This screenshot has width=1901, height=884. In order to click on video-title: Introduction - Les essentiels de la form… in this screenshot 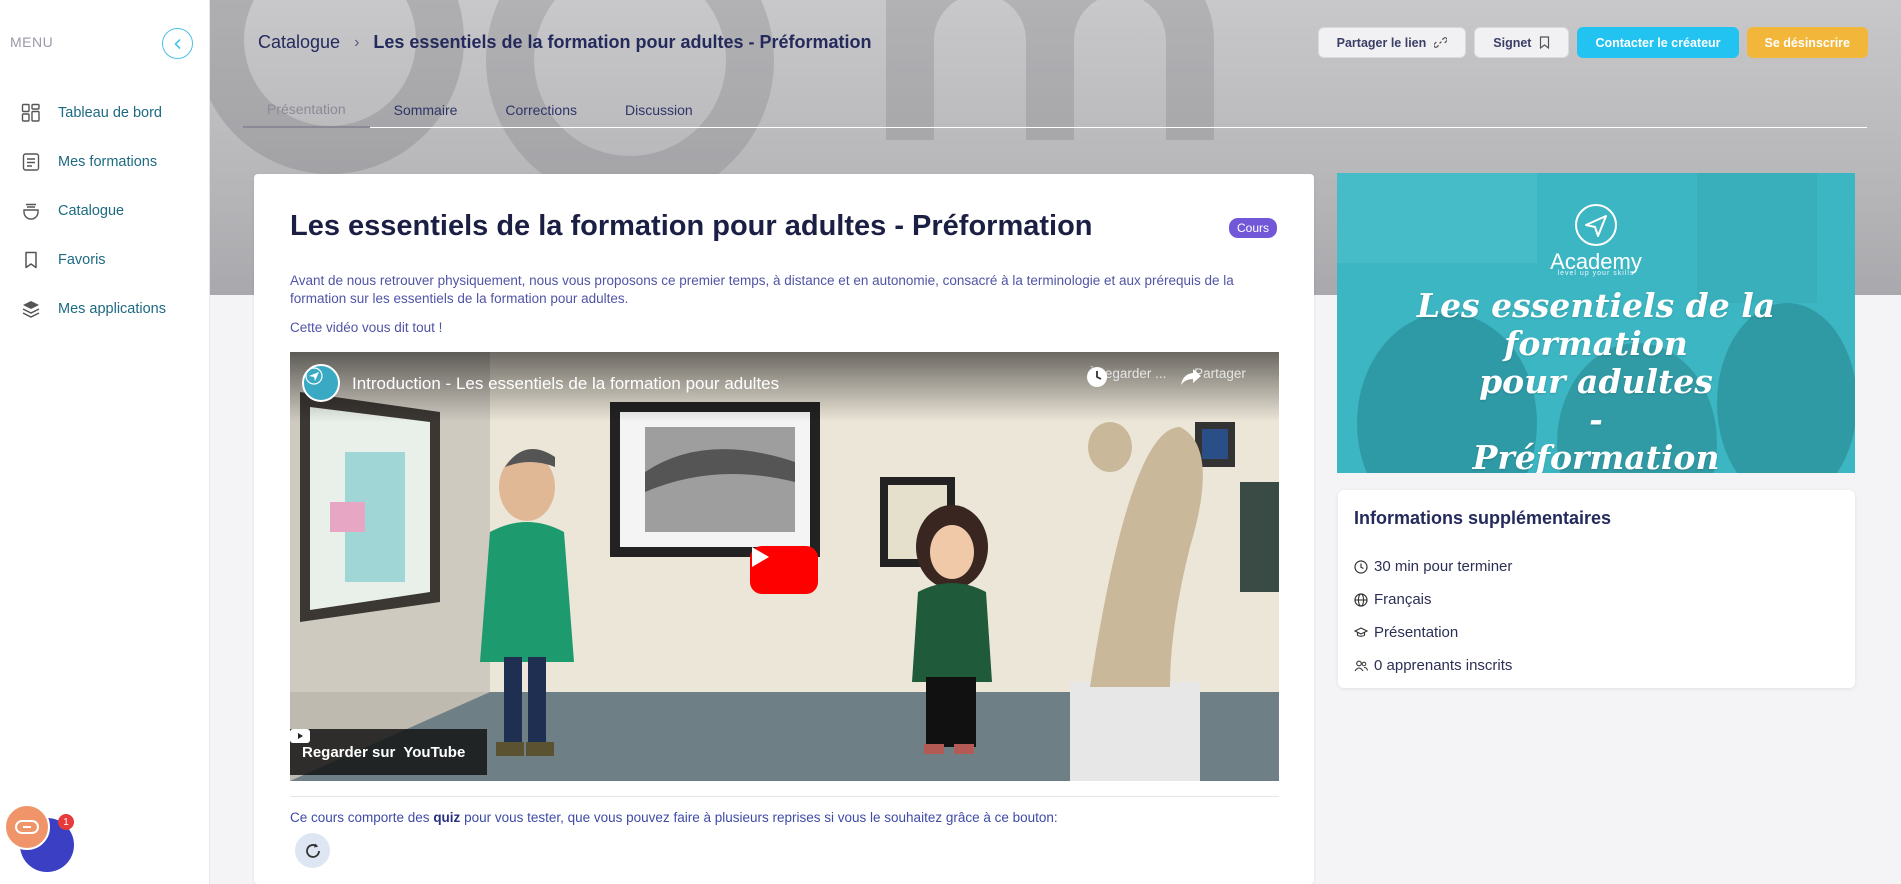, I will do `click(565, 384)`.